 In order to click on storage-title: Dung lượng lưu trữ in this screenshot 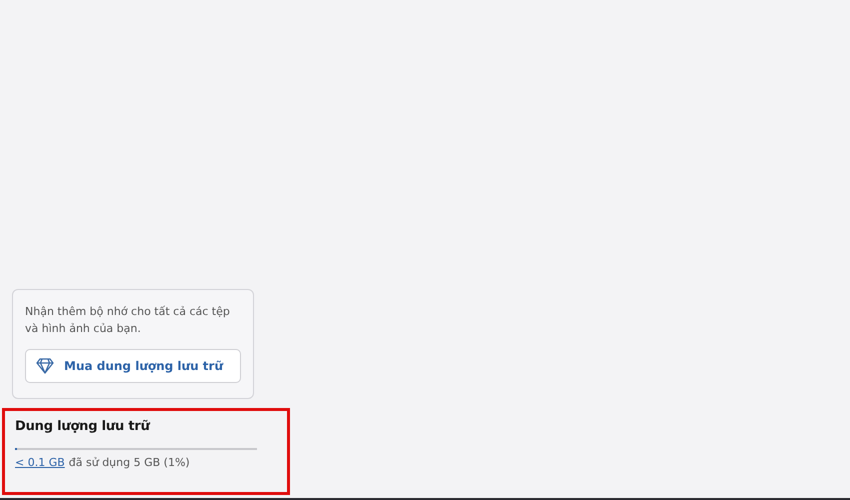, I will do `click(83, 426)`.